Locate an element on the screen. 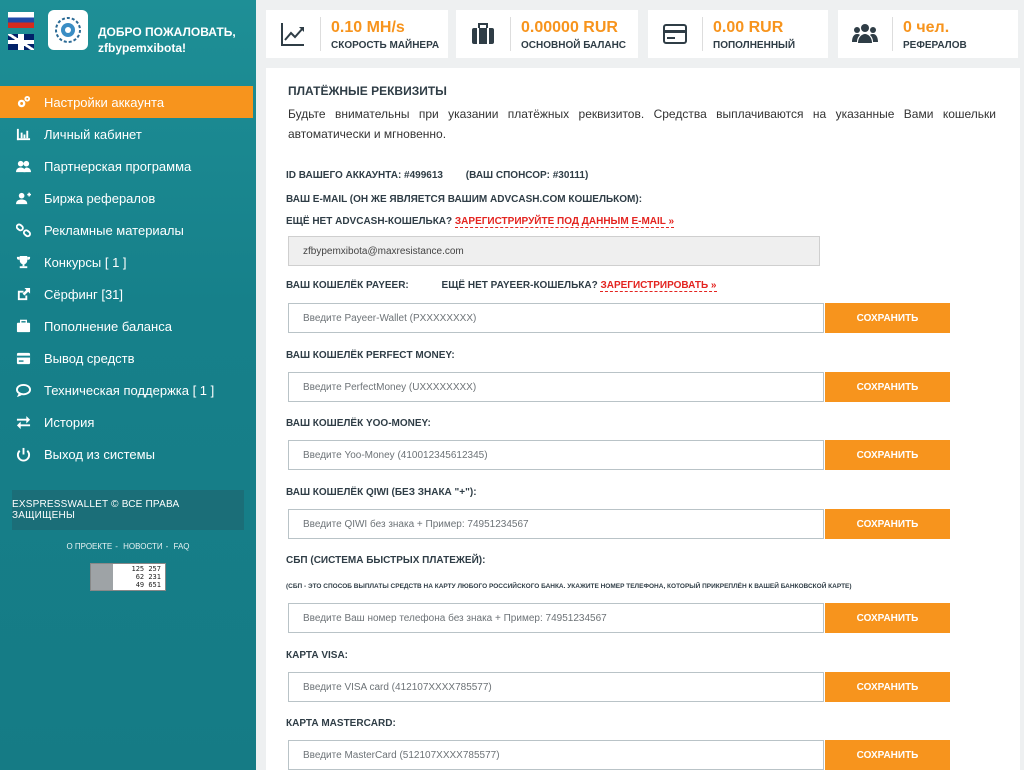 The image size is (1024, 770). users-icon is located at coordinates (23, 166).